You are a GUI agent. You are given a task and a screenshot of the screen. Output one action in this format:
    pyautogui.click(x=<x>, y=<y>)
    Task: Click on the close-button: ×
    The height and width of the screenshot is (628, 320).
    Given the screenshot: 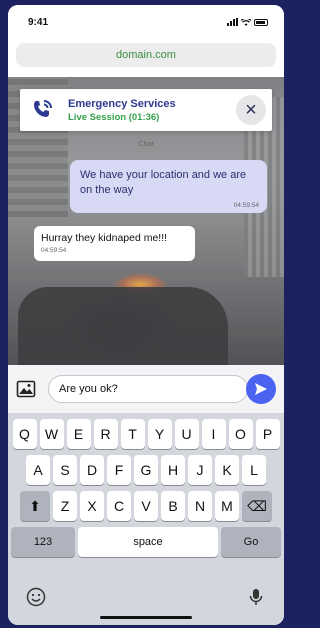 What is the action you would take?
    pyautogui.click(x=251, y=110)
    